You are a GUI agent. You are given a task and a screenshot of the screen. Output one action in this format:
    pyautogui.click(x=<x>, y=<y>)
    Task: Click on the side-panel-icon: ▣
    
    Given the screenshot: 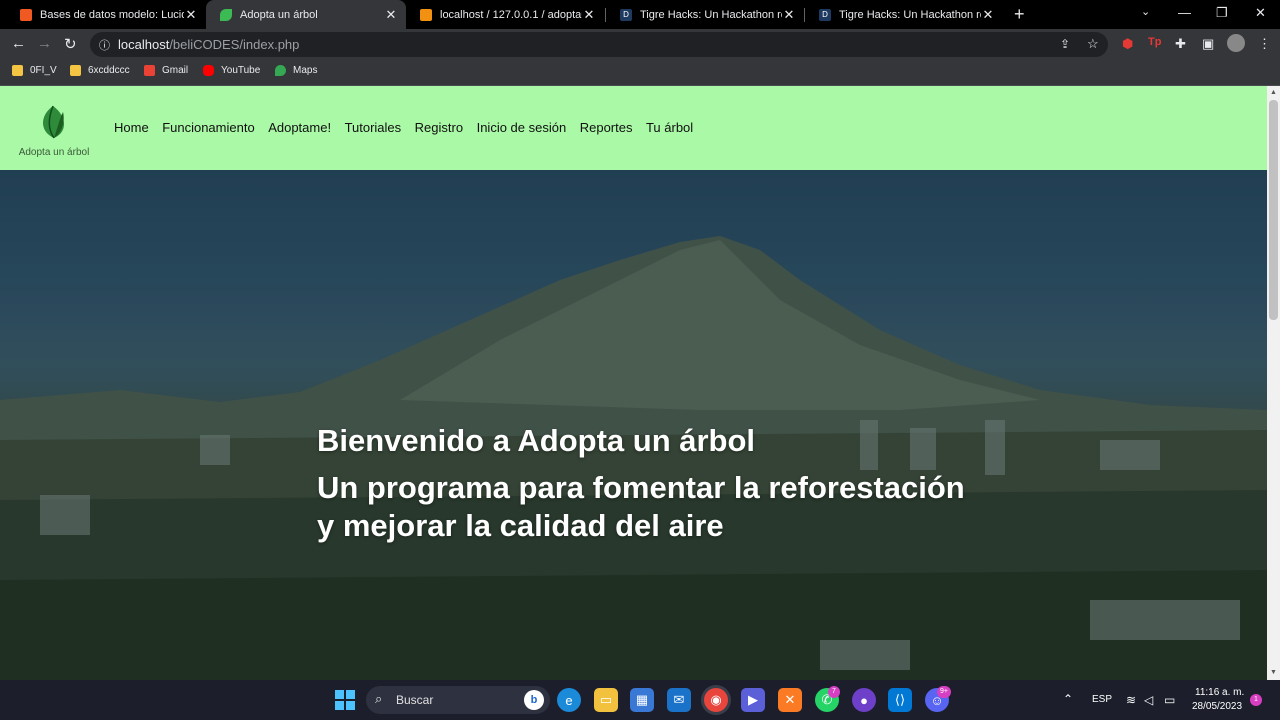 What is the action you would take?
    pyautogui.click(x=1208, y=44)
    